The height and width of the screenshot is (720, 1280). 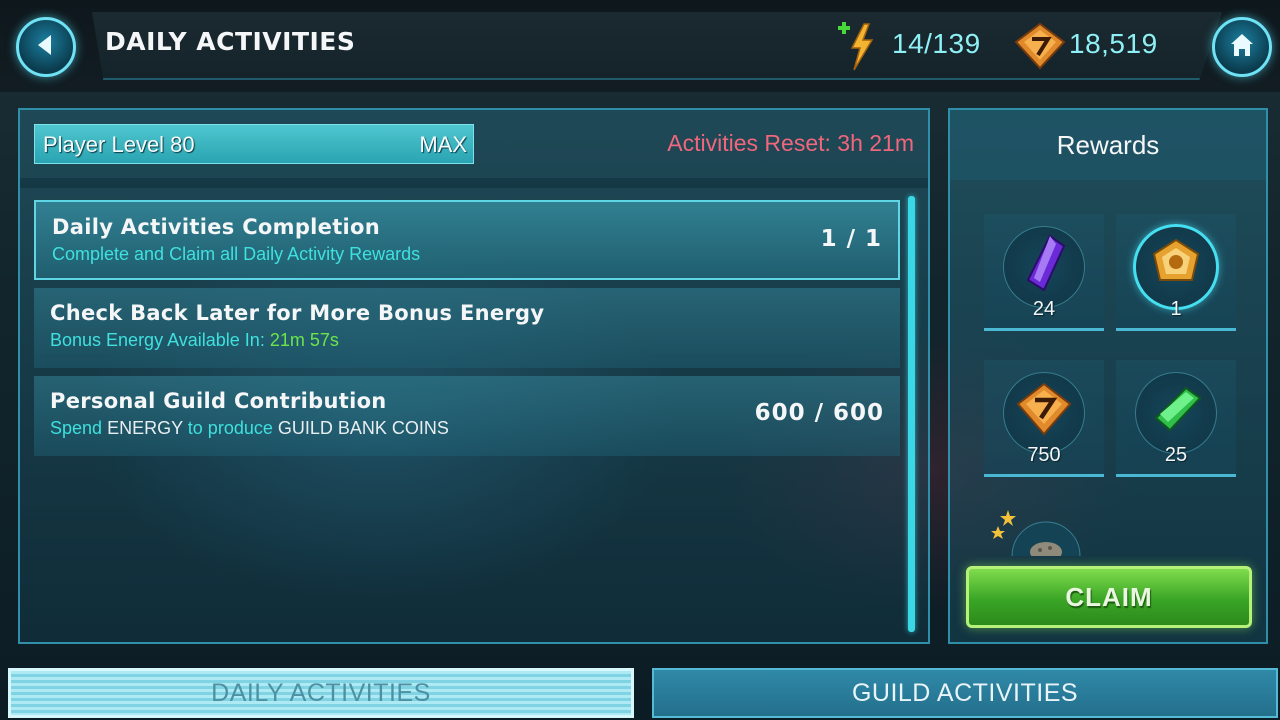 I want to click on reward-item: 750, so click(x=1044, y=418).